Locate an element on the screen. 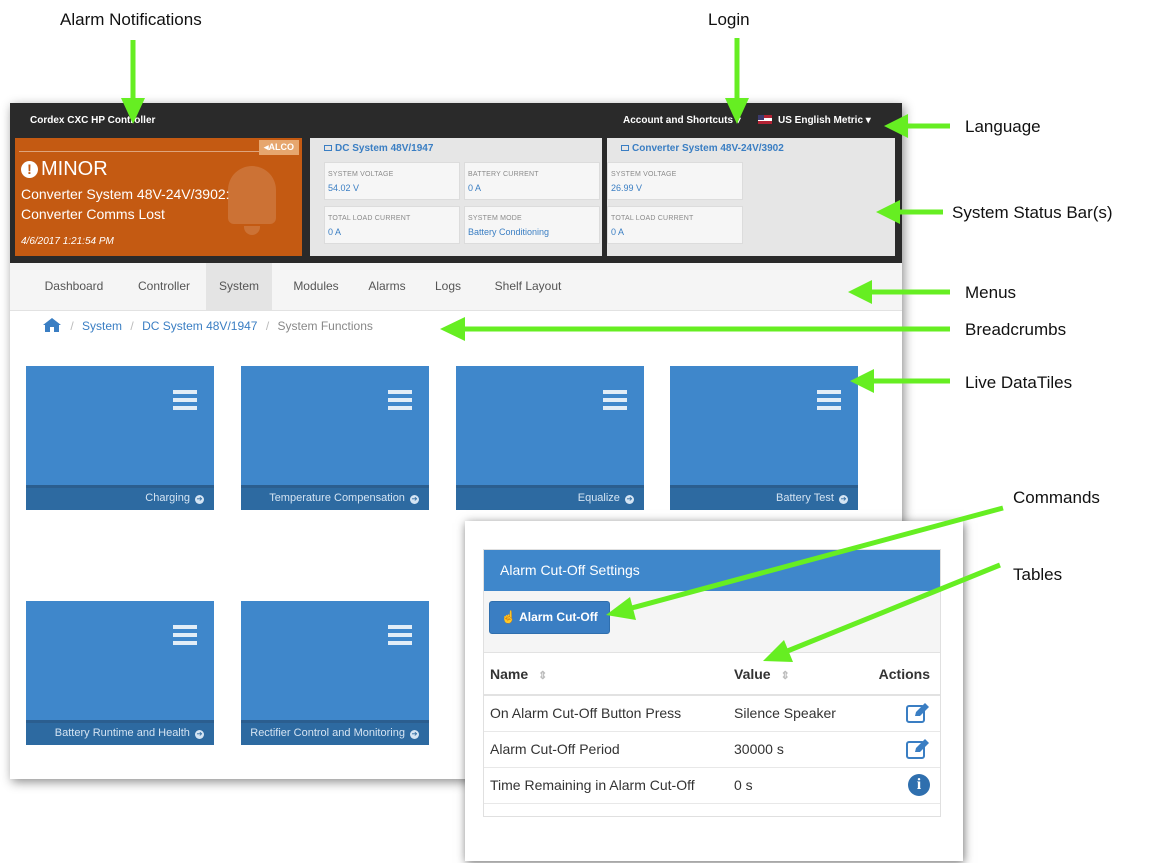  alarm-timestamp: 4/6/2017 1:21:54 PM is located at coordinates (67, 241).